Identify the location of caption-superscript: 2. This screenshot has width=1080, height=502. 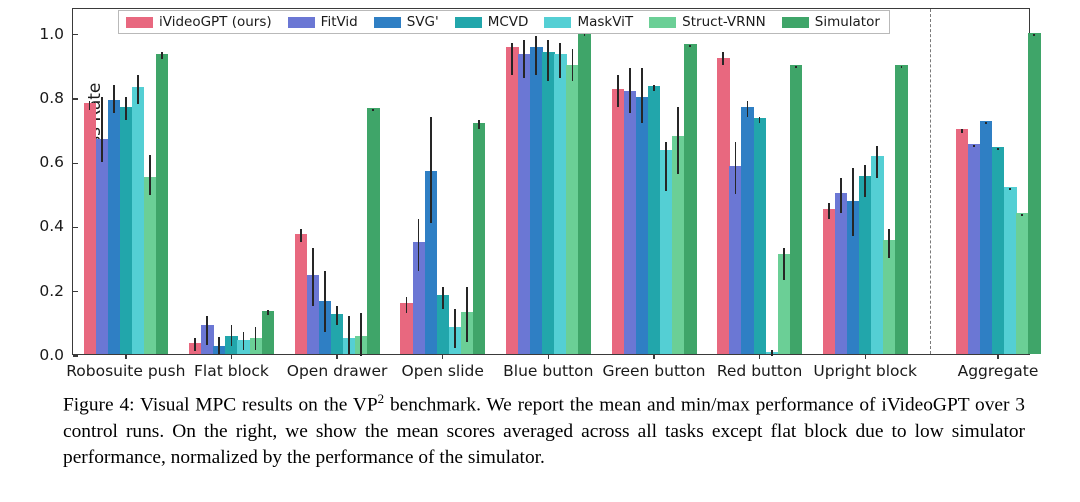
(381, 398).